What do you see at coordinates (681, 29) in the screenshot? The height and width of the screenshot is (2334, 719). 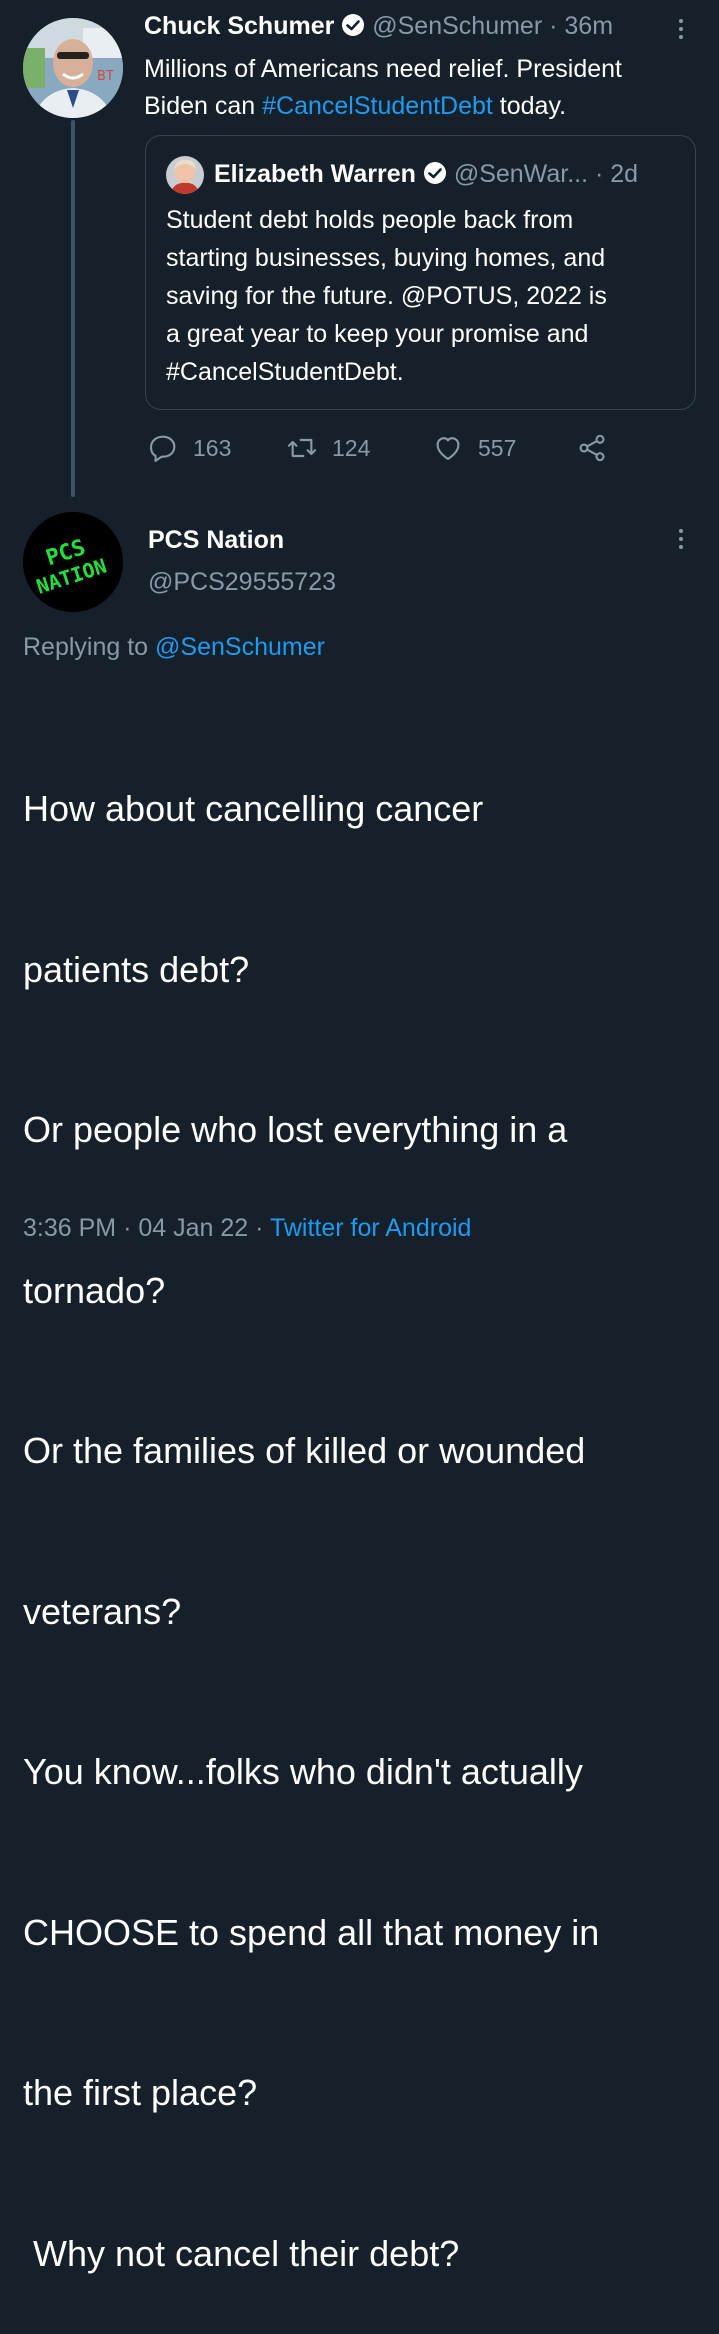 I see `schumer-more-options-icon` at bounding box center [681, 29].